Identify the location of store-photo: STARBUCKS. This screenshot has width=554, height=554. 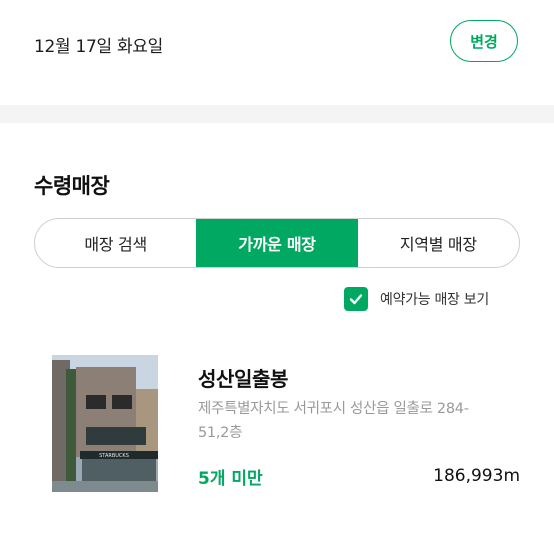
(105, 423).